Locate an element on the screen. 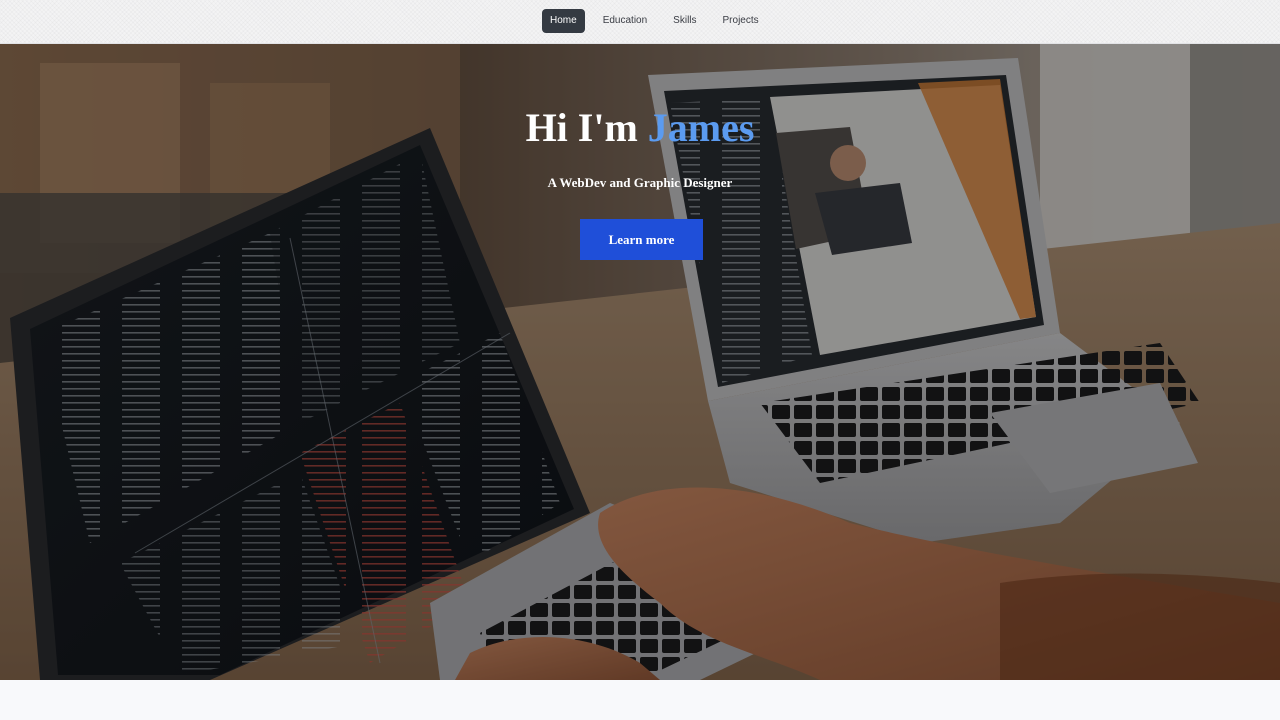  hero-title: Hi I'm James is located at coordinates (640, 128).